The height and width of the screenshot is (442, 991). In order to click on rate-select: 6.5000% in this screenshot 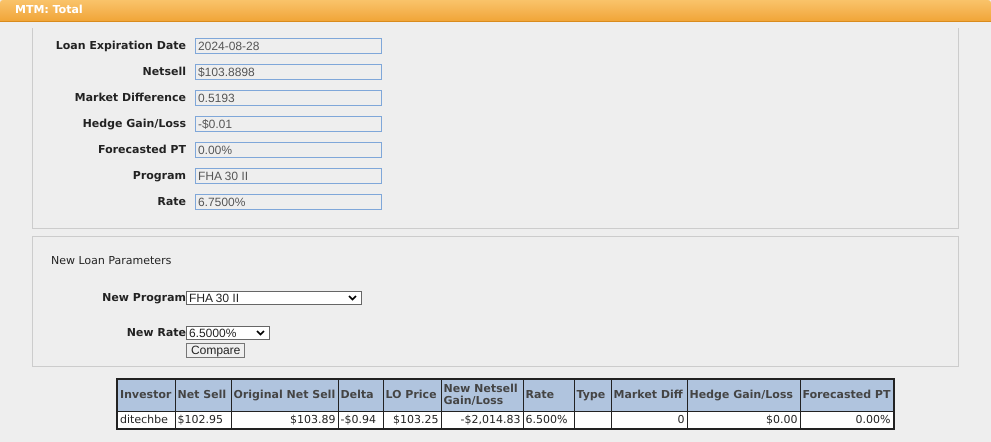, I will do `click(228, 333)`.